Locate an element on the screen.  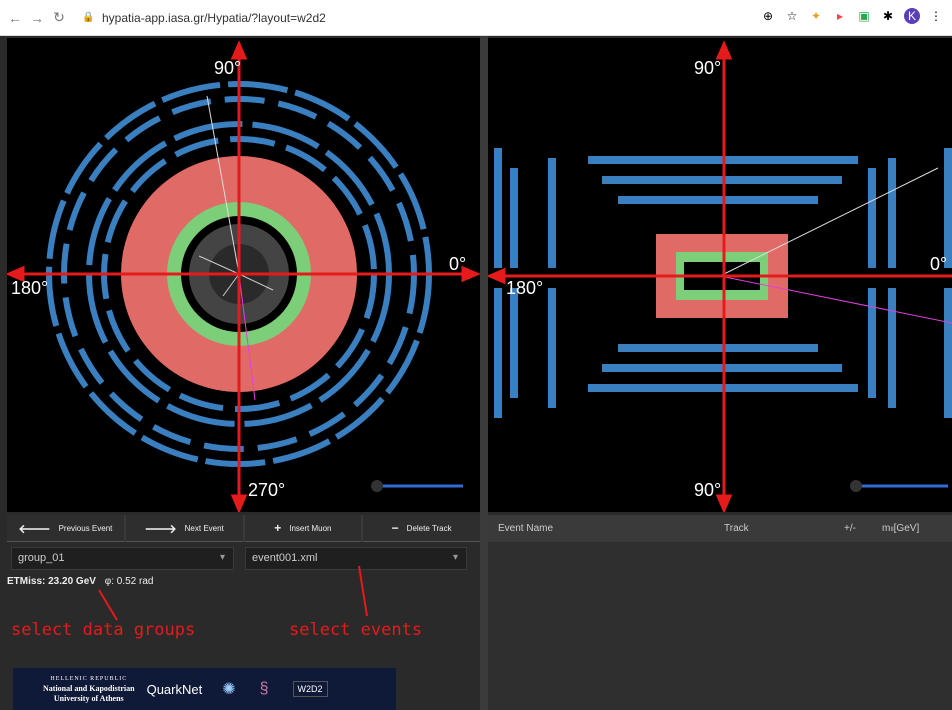
browser-nav: ← → ↻ is located at coordinates (37, 18).